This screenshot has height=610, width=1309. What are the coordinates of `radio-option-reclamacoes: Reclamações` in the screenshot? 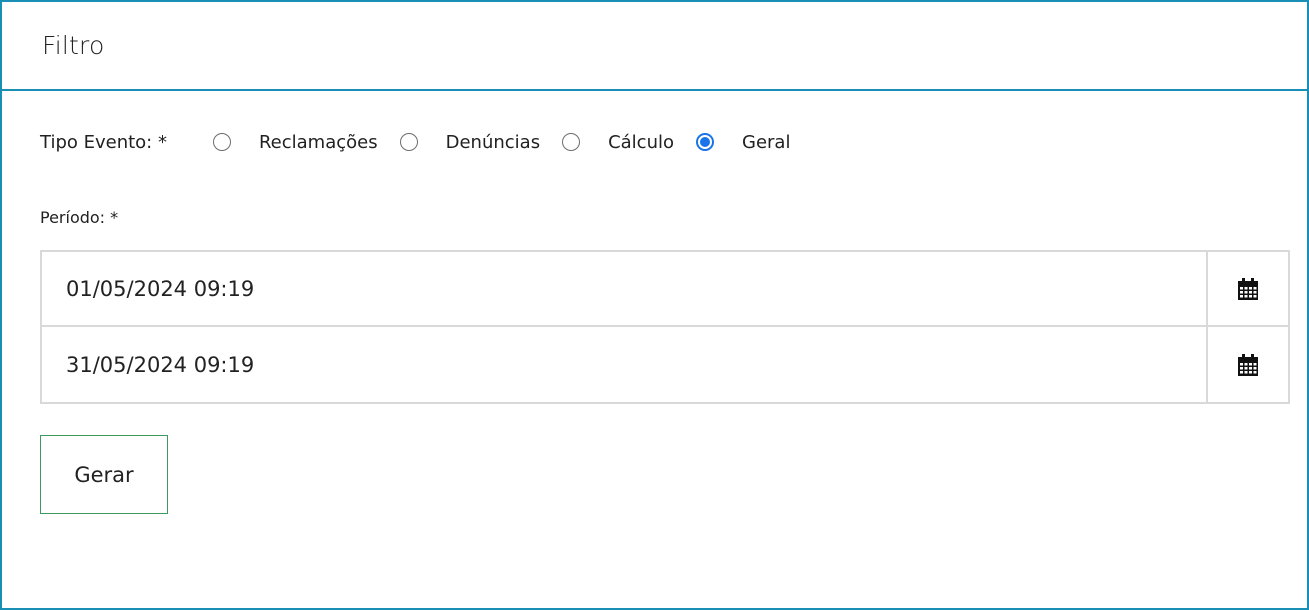 It's located at (295, 142).